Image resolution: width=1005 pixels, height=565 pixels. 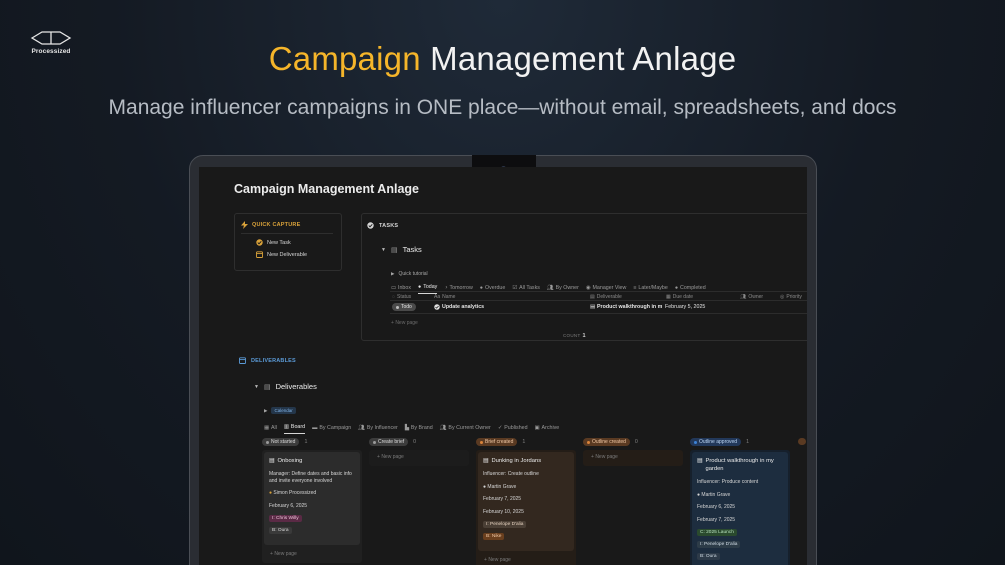 I want to click on quick-capture-header: QUICK CAPTURE, so click(x=288, y=221).